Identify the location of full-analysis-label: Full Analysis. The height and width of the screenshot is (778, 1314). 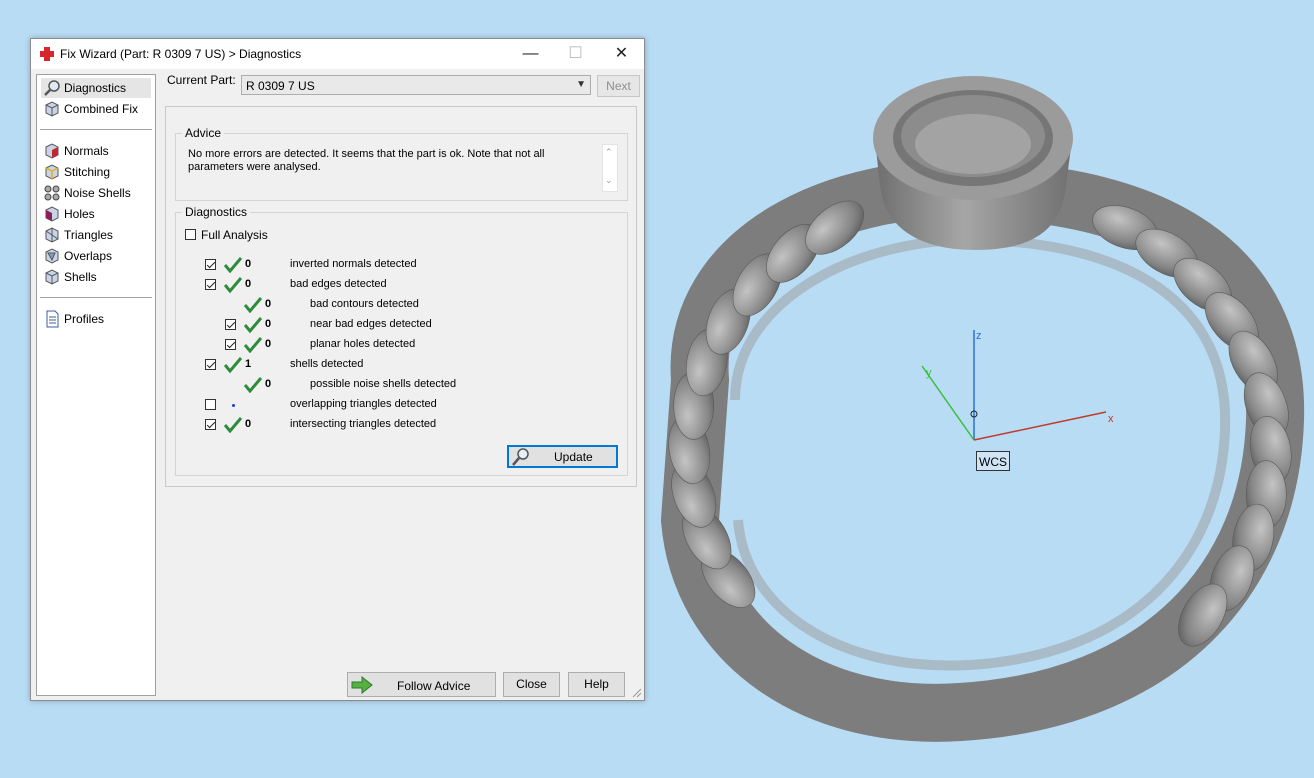
(234, 235).